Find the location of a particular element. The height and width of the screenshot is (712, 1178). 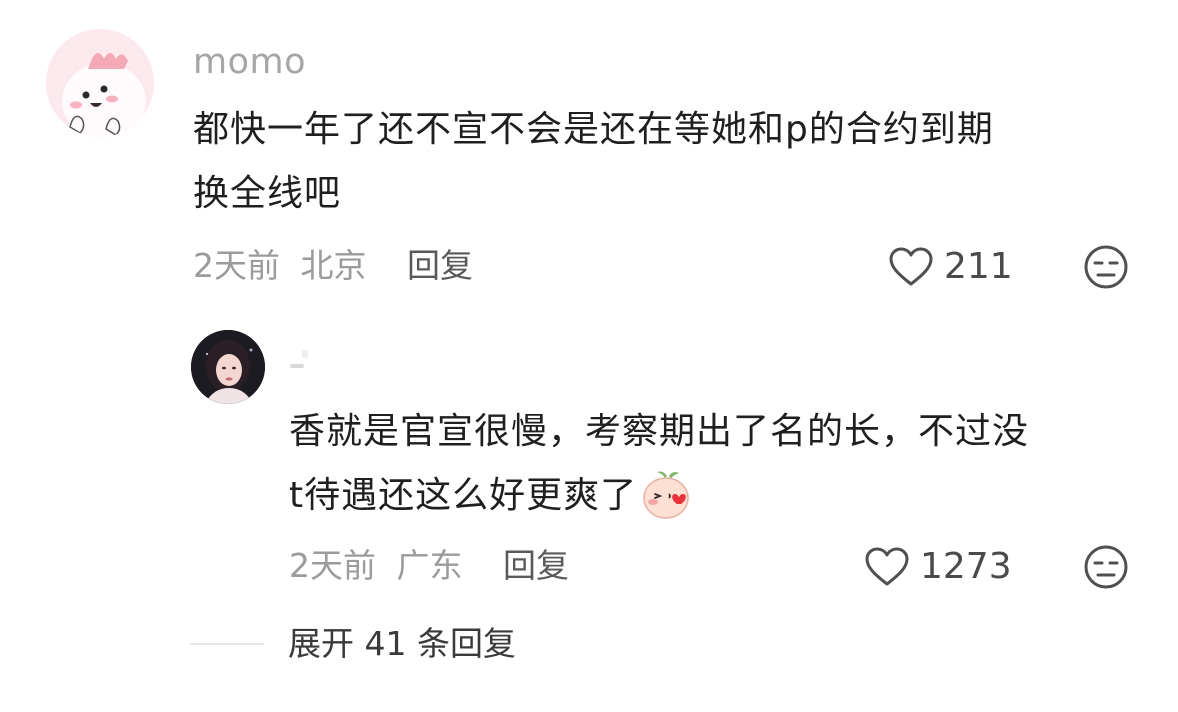

reply-text-line-2: t待遇还这么好更爽了 is located at coordinates (463, 495).